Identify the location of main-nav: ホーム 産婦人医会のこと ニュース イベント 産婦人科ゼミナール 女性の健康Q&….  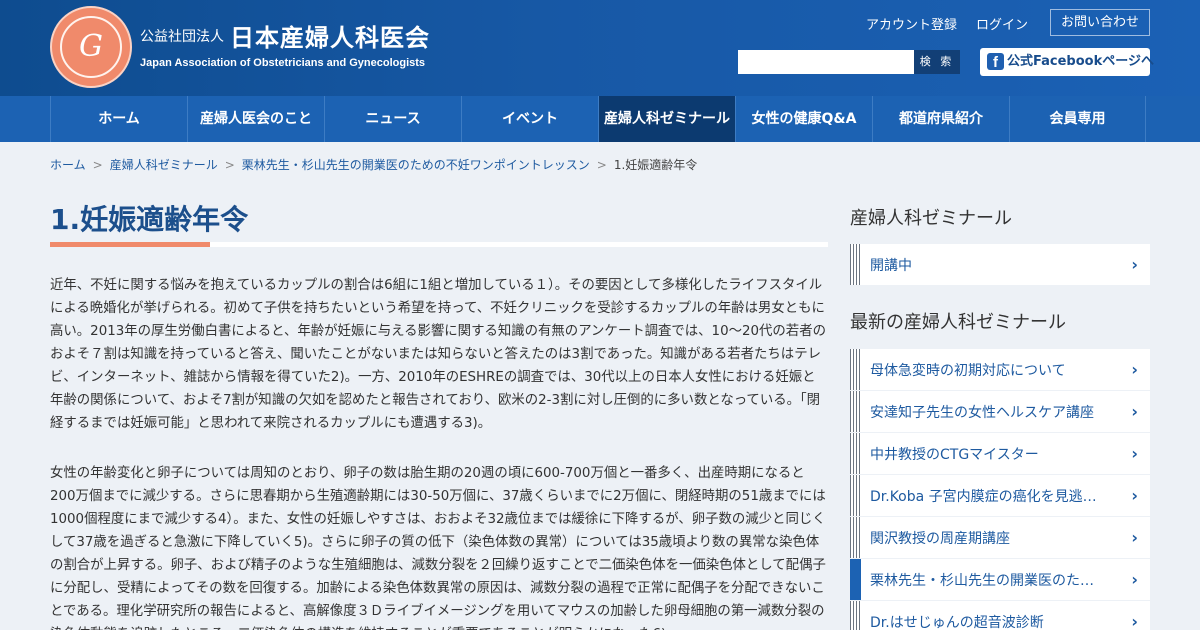
(600, 119).